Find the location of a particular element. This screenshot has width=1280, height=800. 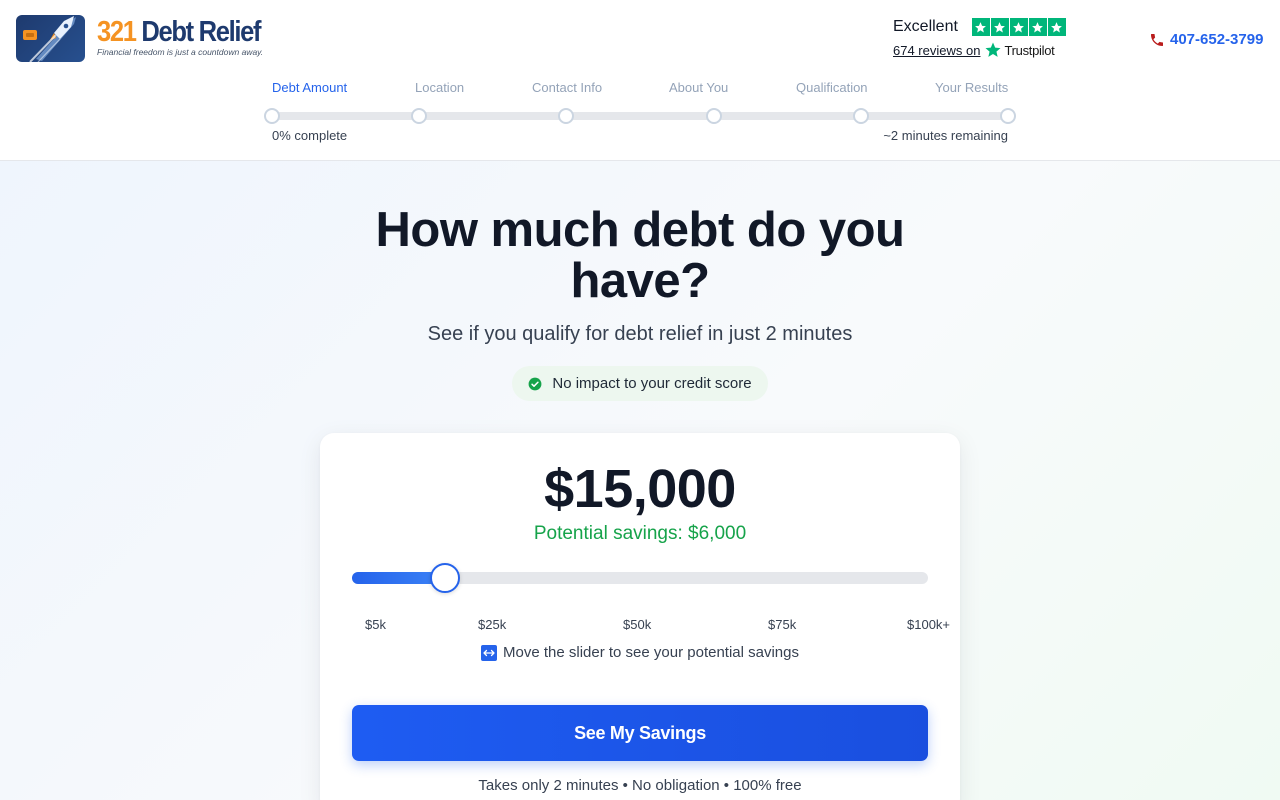

trustpilot-reviews-link: 674 reviews on is located at coordinates (936, 50).